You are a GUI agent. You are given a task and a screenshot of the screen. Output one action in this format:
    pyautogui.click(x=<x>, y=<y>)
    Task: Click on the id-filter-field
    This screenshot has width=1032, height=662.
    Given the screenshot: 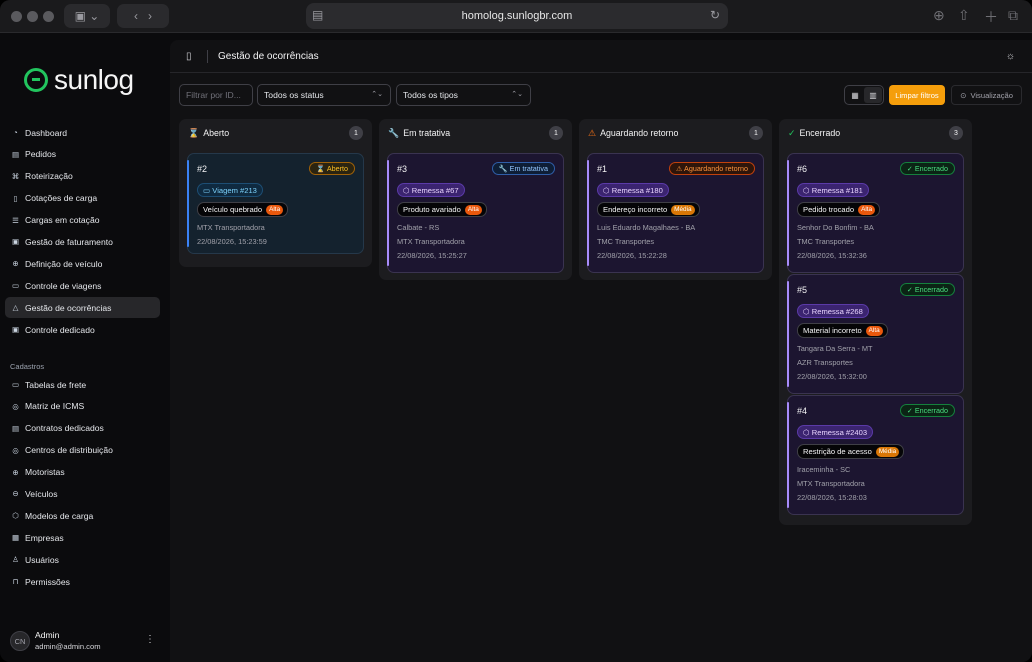 What is the action you would take?
    pyautogui.click(x=216, y=95)
    